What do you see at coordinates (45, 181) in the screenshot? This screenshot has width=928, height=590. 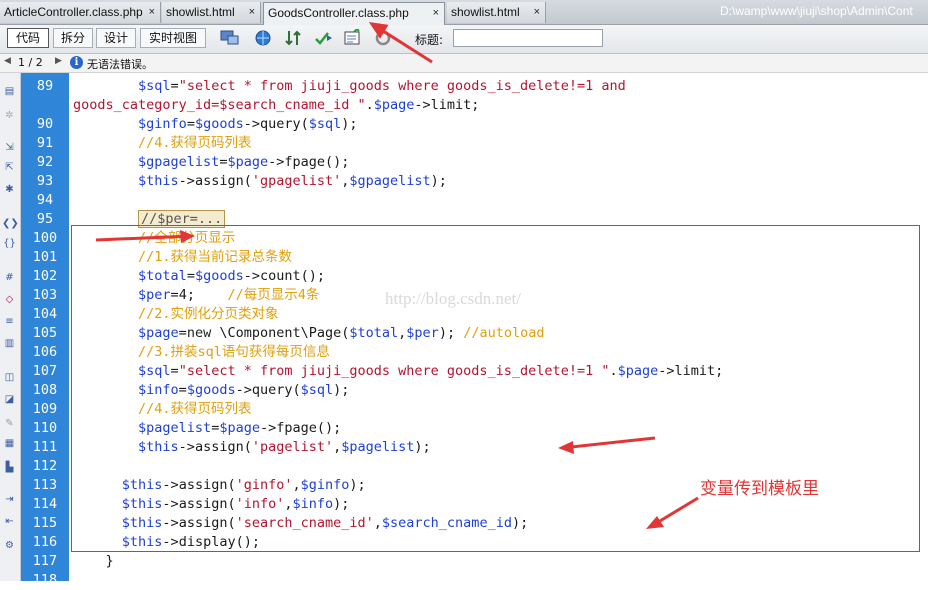 I see `line-number: 93` at bounding box center [45, 181].